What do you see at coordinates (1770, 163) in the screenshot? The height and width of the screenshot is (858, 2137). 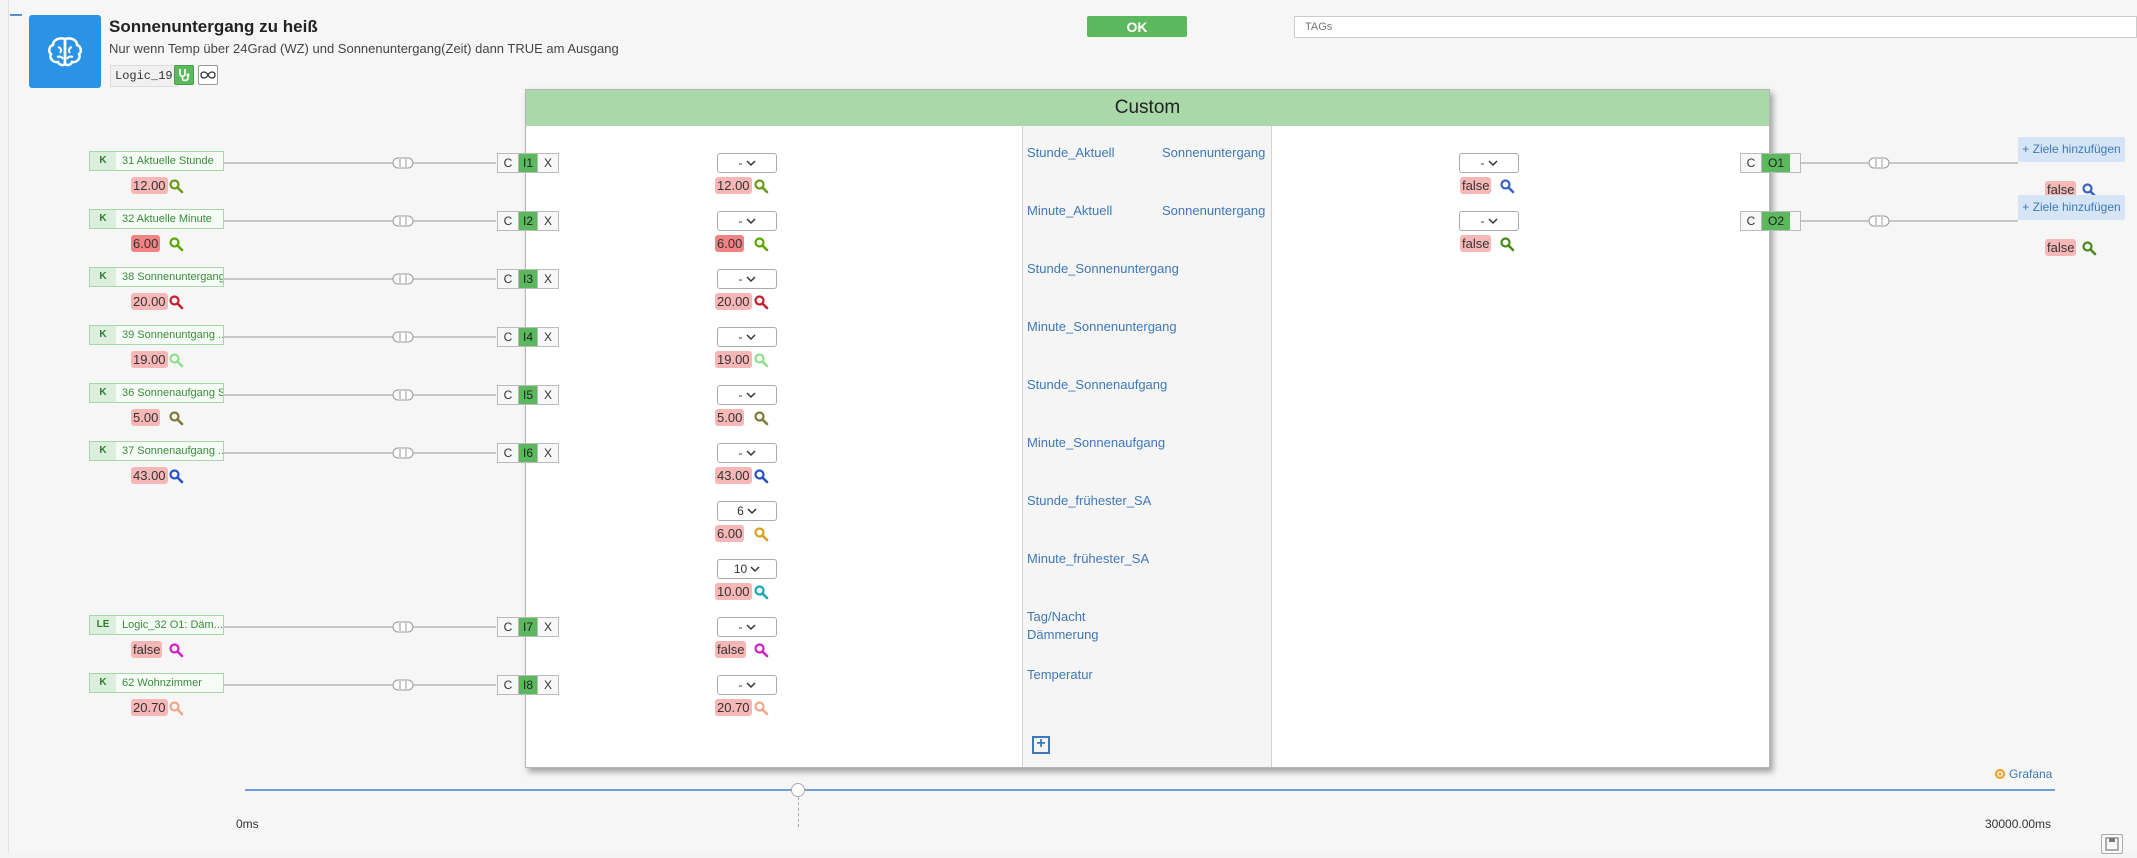 I see `output-port: C O1` at bounding box center [1770, 163].